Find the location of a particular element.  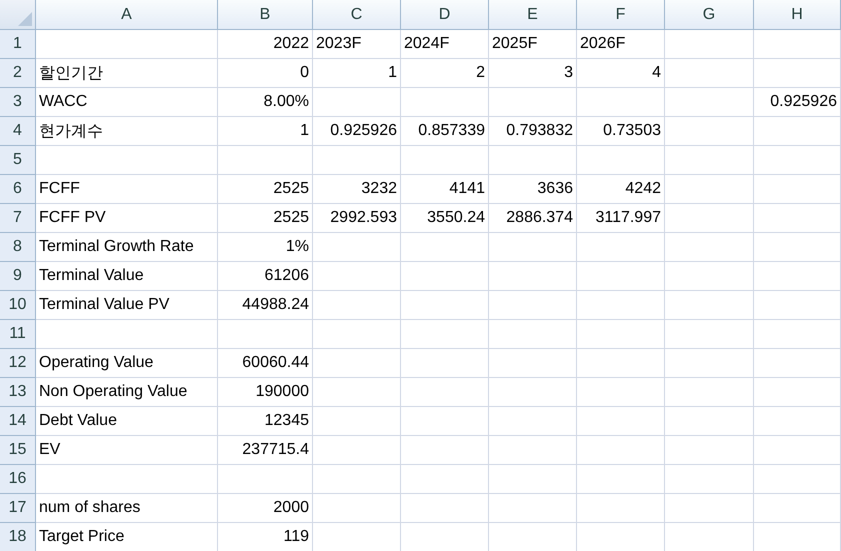

table-cell: 2000 is located at coordinates (265, 508).